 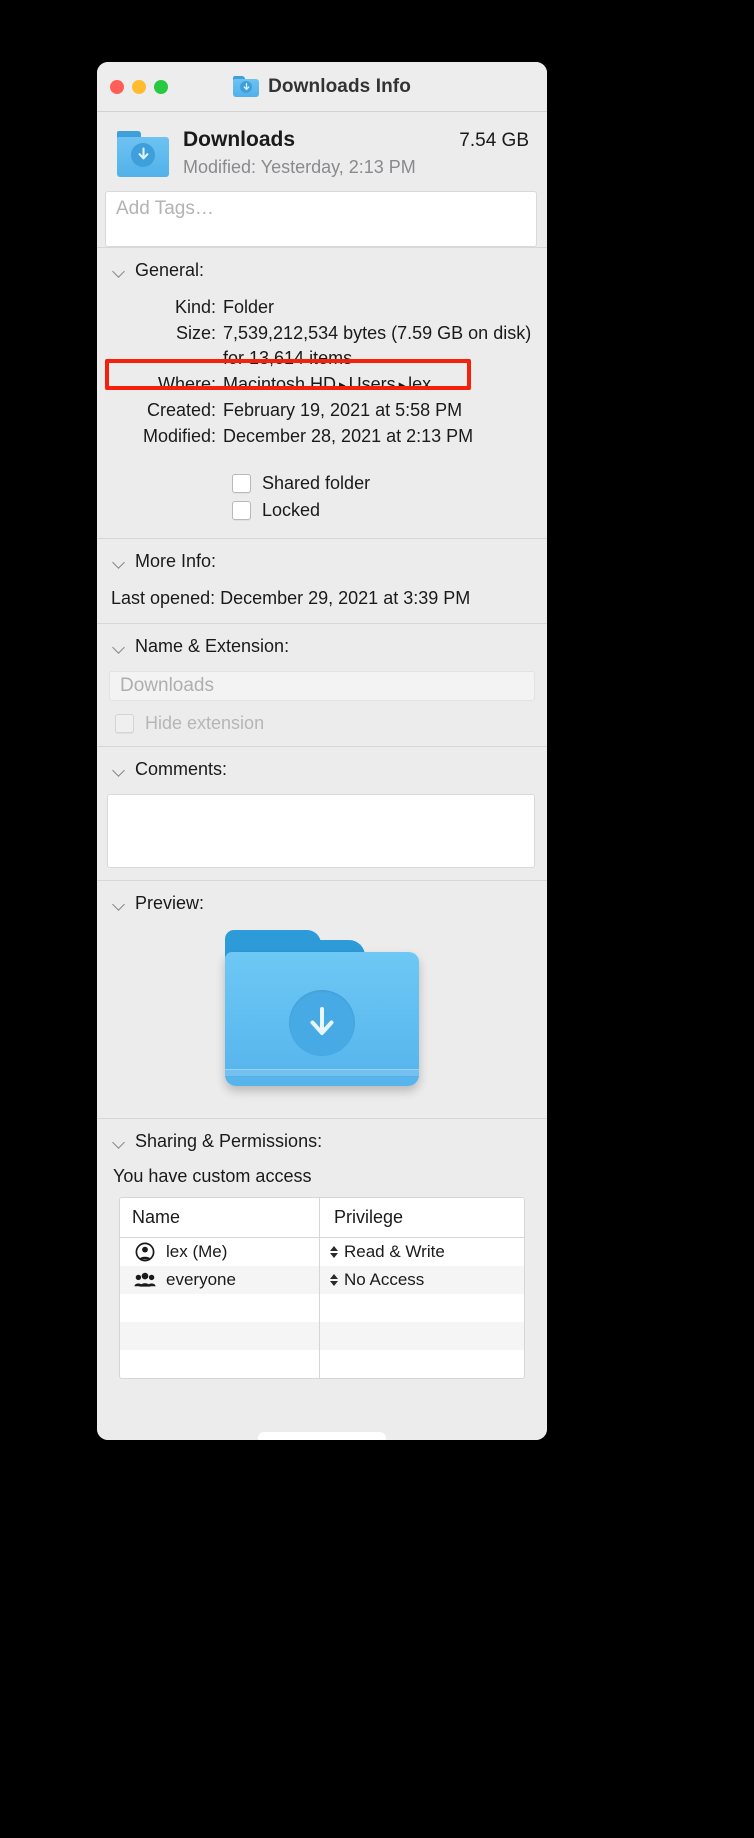 I want to click on where-value: Macintosh HD ▸ Users ▸ lex, so click(x=378, y=384).